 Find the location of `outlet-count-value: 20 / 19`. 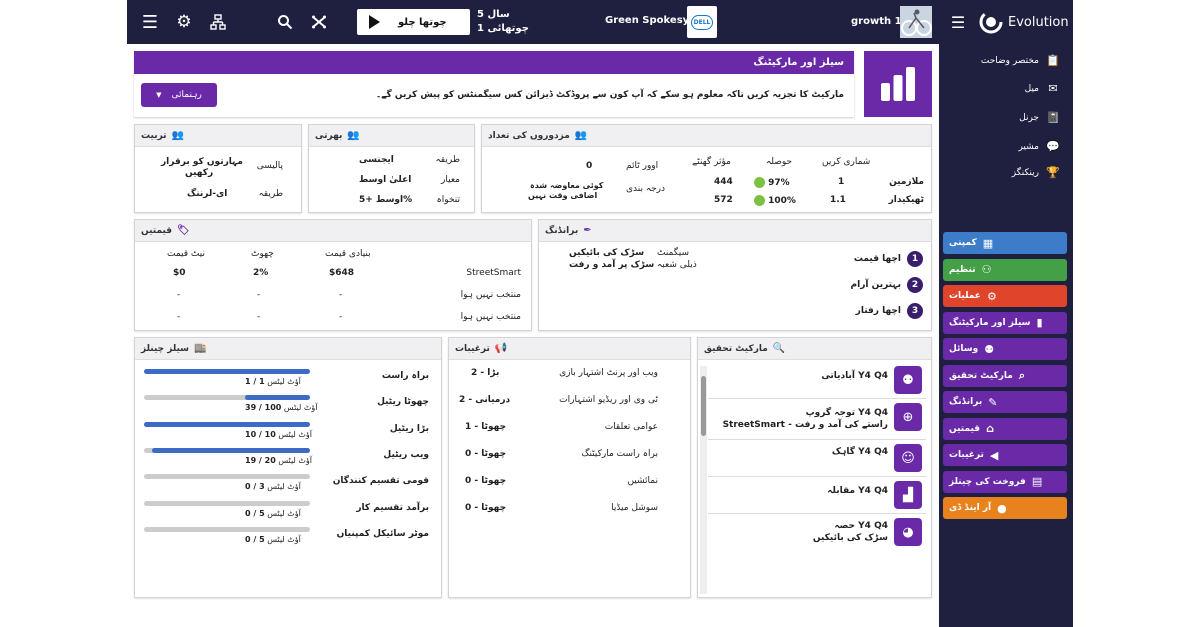

outlet-count-value: 20 / 19 is located at coordinates (260, 460).